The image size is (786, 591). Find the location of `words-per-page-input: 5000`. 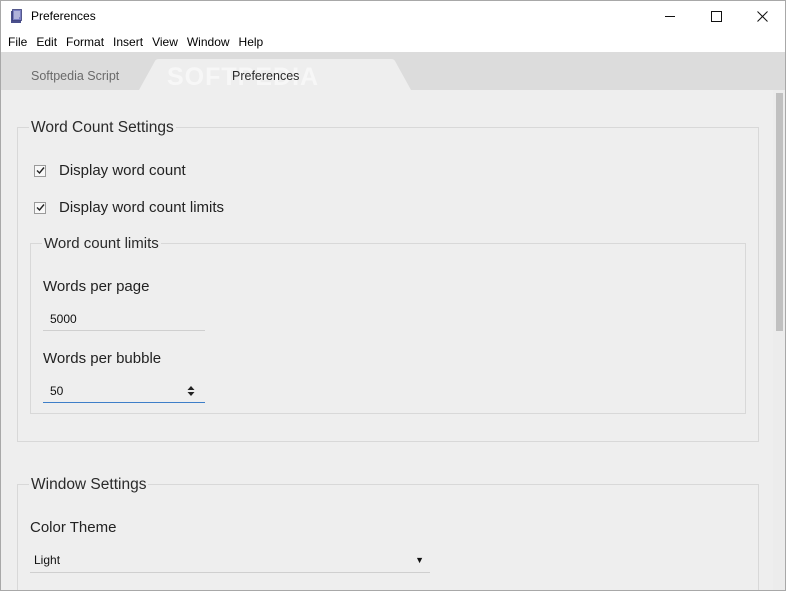

words-per-page-input: 5000 is located at coordinates (124, 319).